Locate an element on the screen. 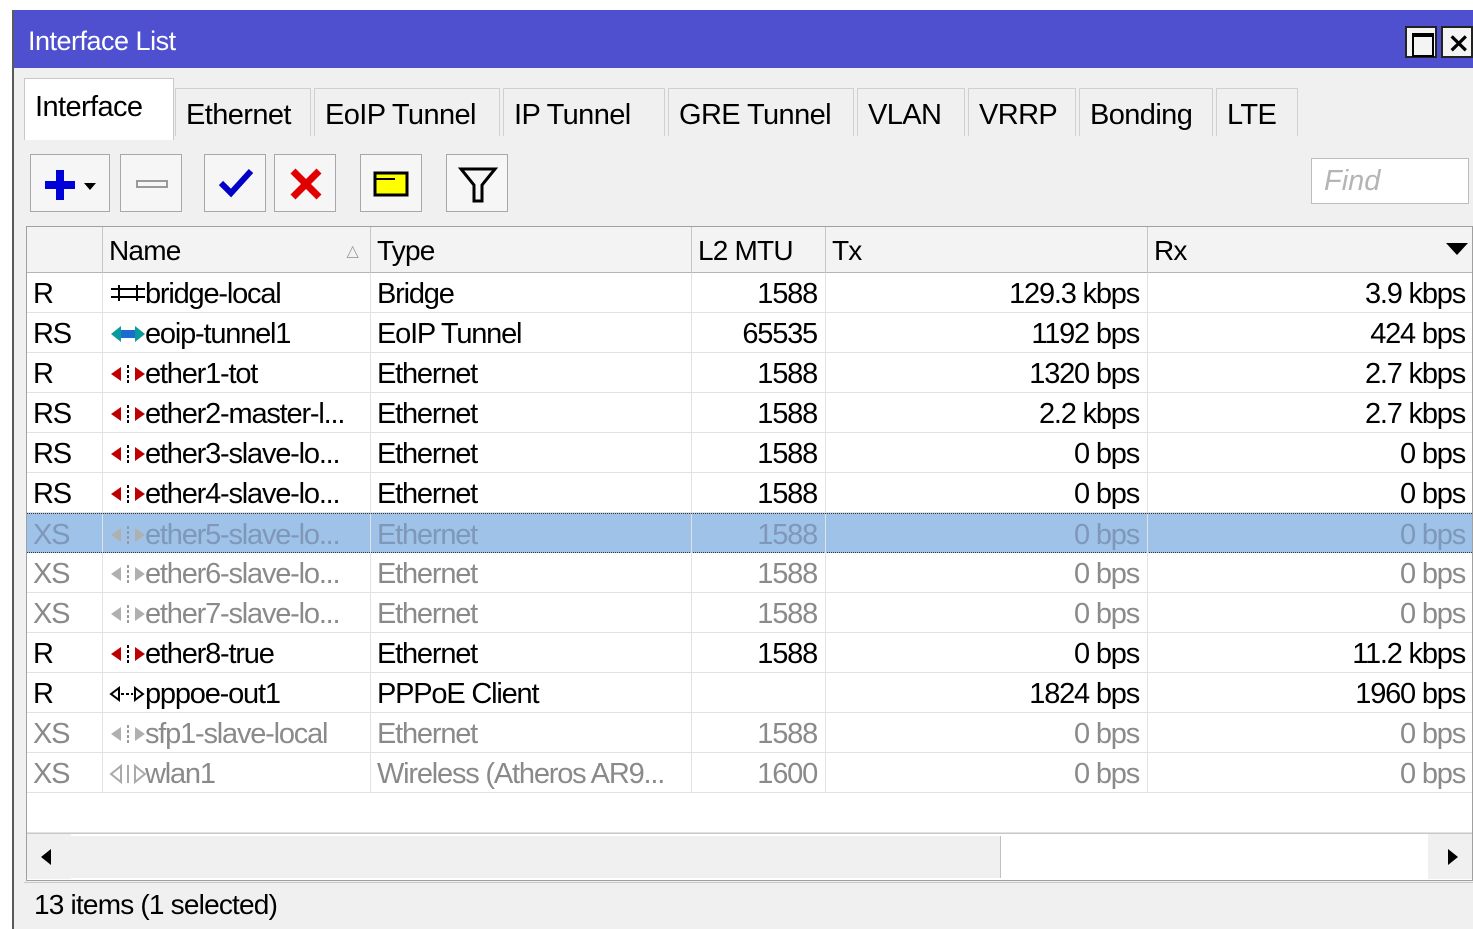 The height and width of the screenshot is (929, 1473). table-row: Rether1-tot Ethernet 1588 1320 bps 2.7 kbps is located at coordinates (749, 373).